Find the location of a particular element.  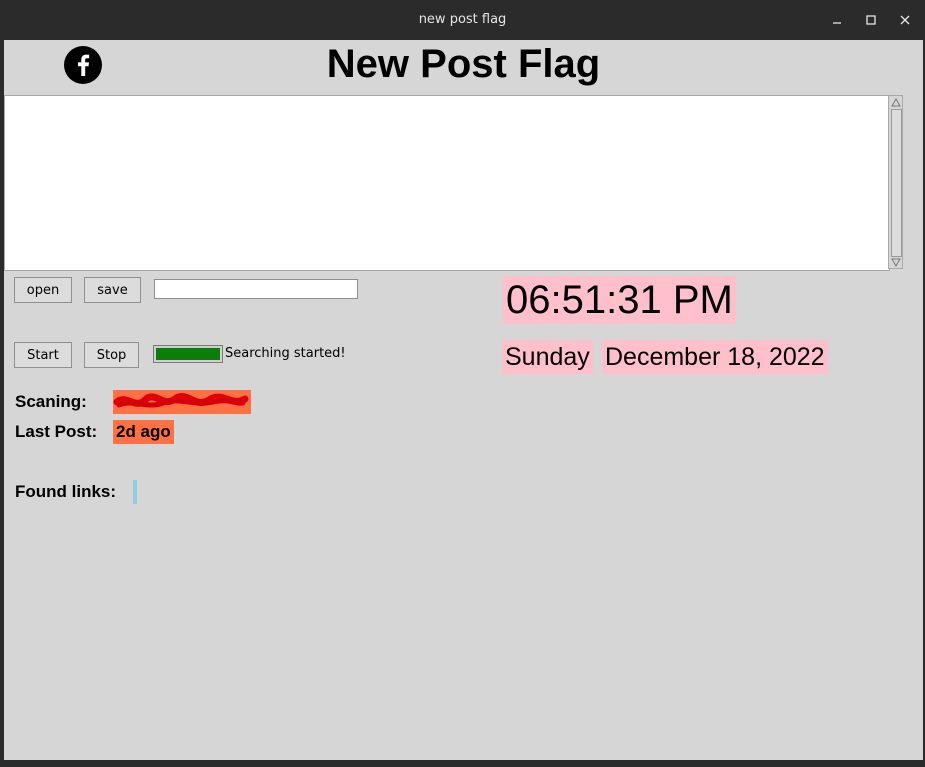

title-bar: new post flag is located at coordinates (462, 20).